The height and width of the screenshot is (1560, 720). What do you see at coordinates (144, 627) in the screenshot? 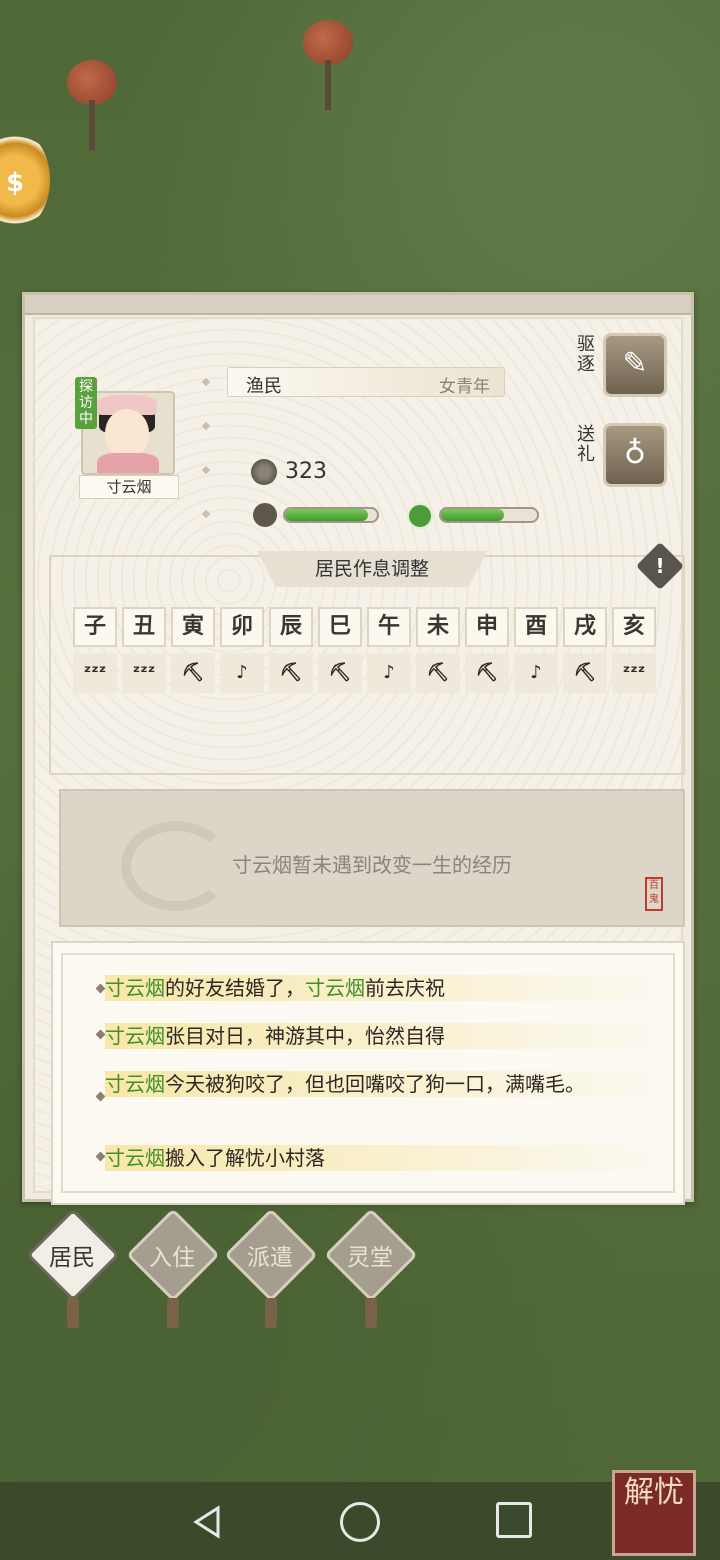
I see `hour-cell: 丑` at bounding box center [144, 627].